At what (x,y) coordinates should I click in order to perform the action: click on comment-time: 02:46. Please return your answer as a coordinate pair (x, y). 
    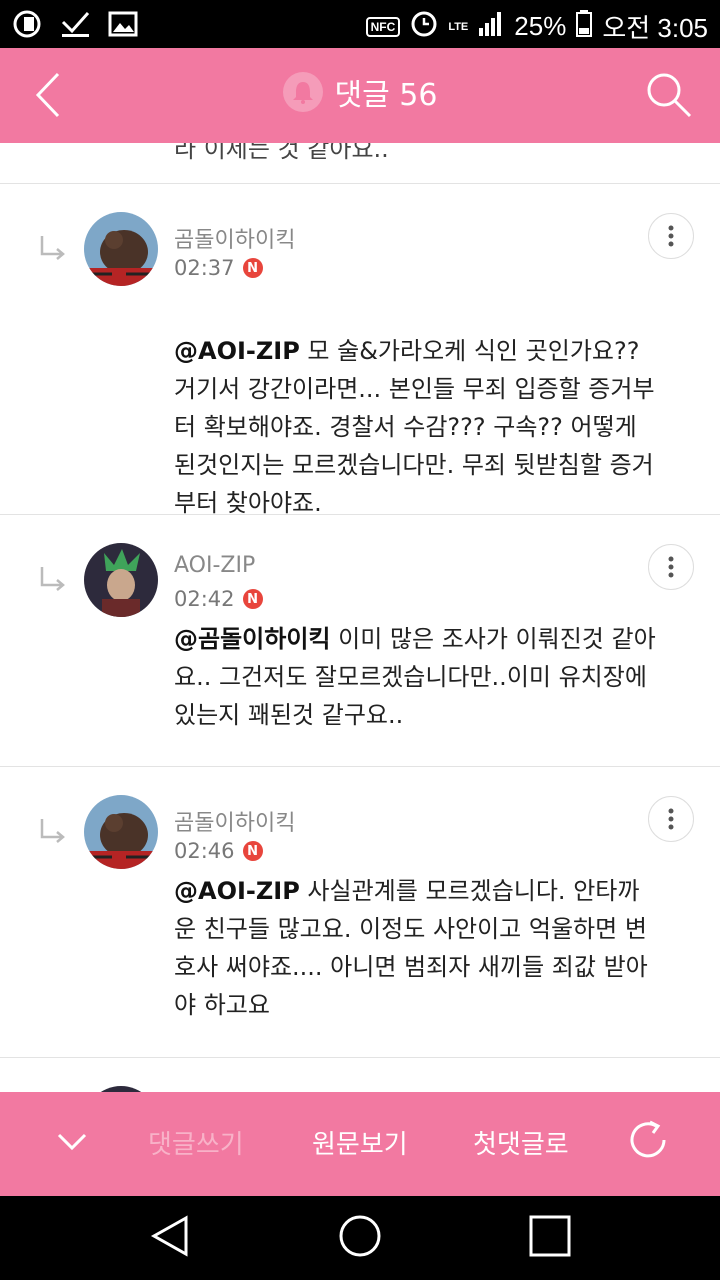
    Looking at the image, I should click on (204, 851).